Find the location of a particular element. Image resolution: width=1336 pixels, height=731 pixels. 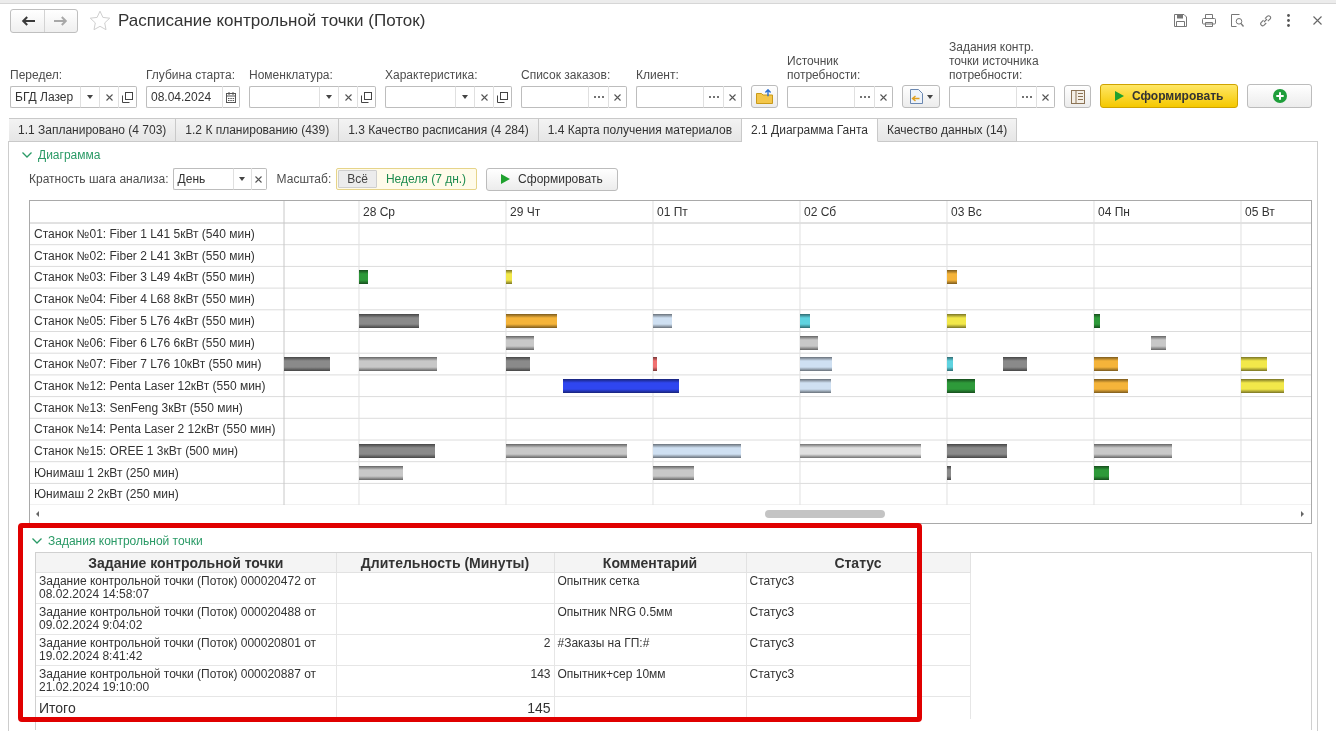

favorite-star-icon is located at coordinates (100, 20).